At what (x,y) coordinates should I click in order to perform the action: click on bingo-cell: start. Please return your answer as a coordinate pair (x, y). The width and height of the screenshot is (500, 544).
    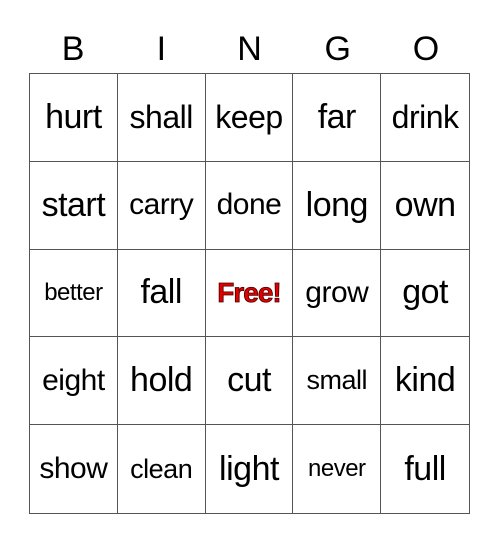
    Looking at the image, I should click on (74, 205).